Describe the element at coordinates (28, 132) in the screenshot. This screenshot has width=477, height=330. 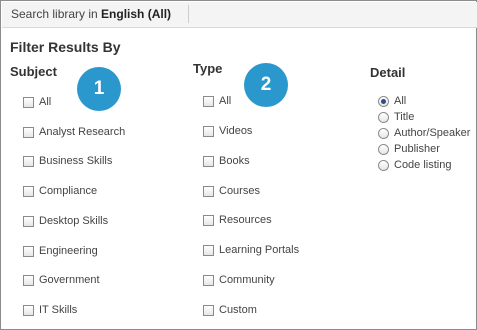
I see `subject-analyst-research-checkbox` at that location.